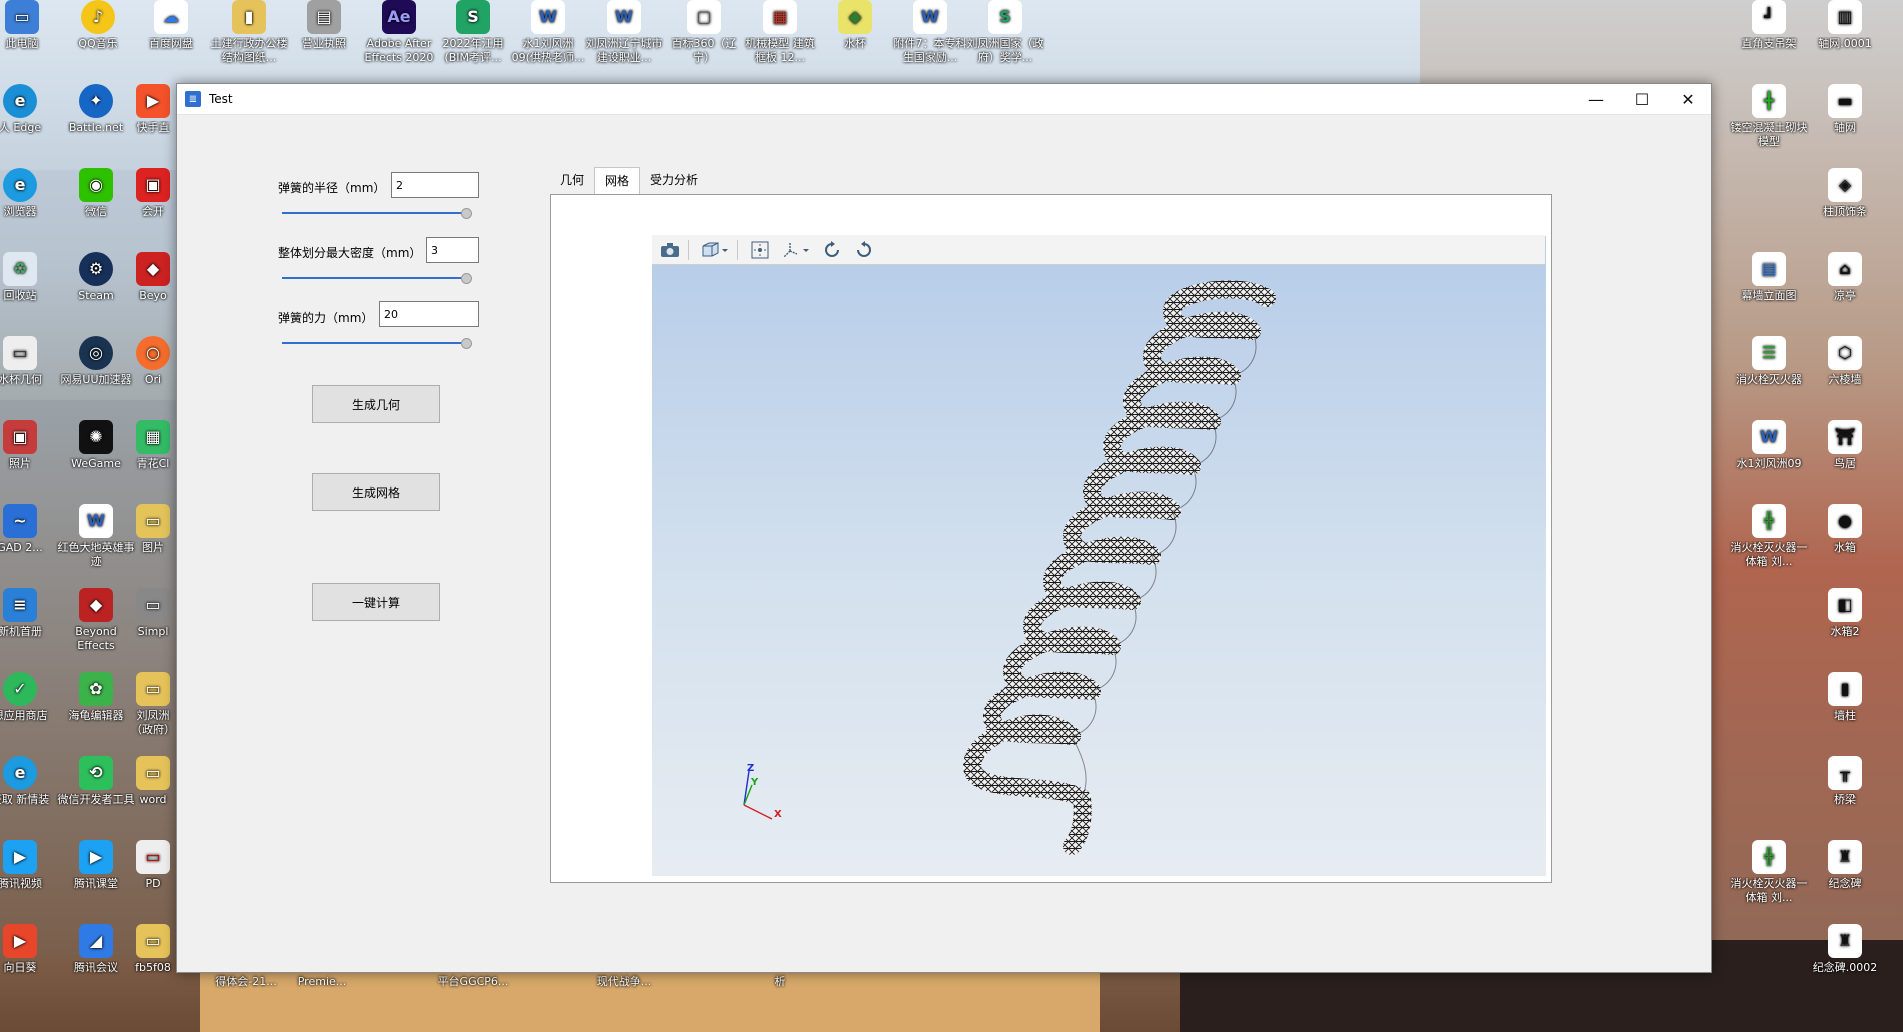 The image size is (1903, 1032). Describe the element at coordinates (96, 689) in the screenshot. I see `turtle-editor-icon: ✿` at that location.